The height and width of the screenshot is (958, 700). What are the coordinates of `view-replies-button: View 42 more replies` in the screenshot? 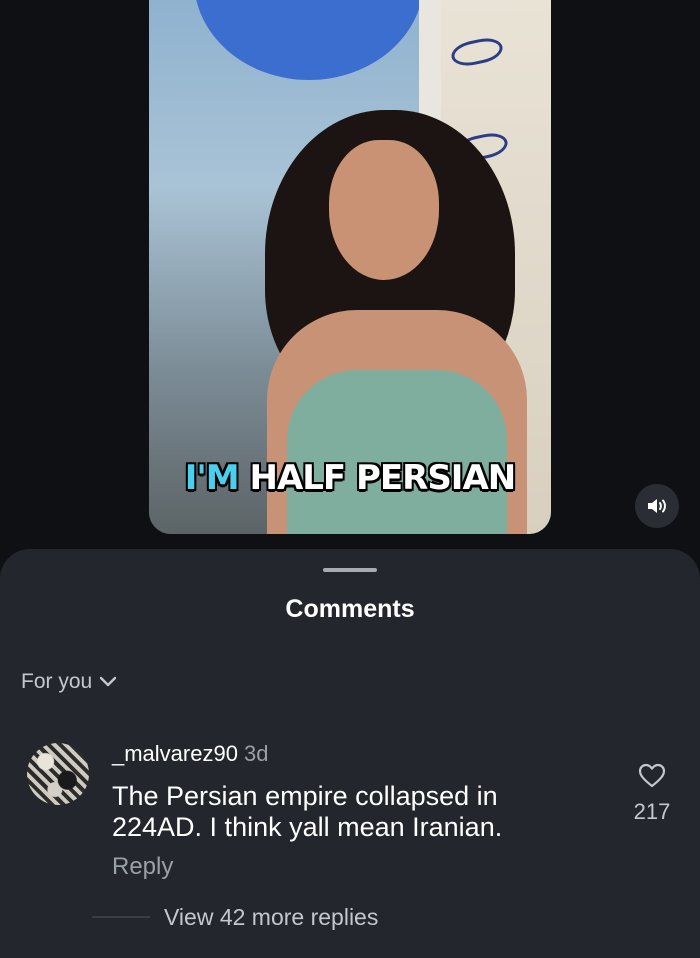 It's located at (271, 917).